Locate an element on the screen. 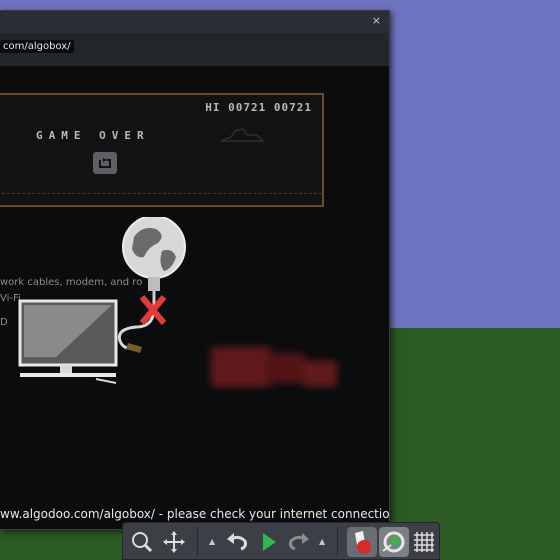 This screenshot has width=560, height=560. globe-icon is located at coordinates (154, 260).